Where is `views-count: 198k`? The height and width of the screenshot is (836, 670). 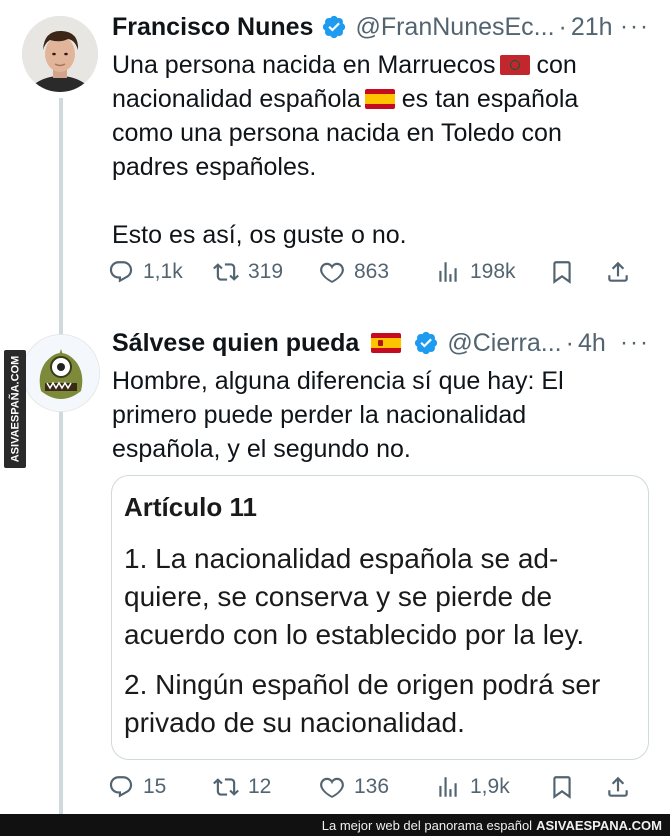 views-count: 198k is located at coordinates (493, 271).